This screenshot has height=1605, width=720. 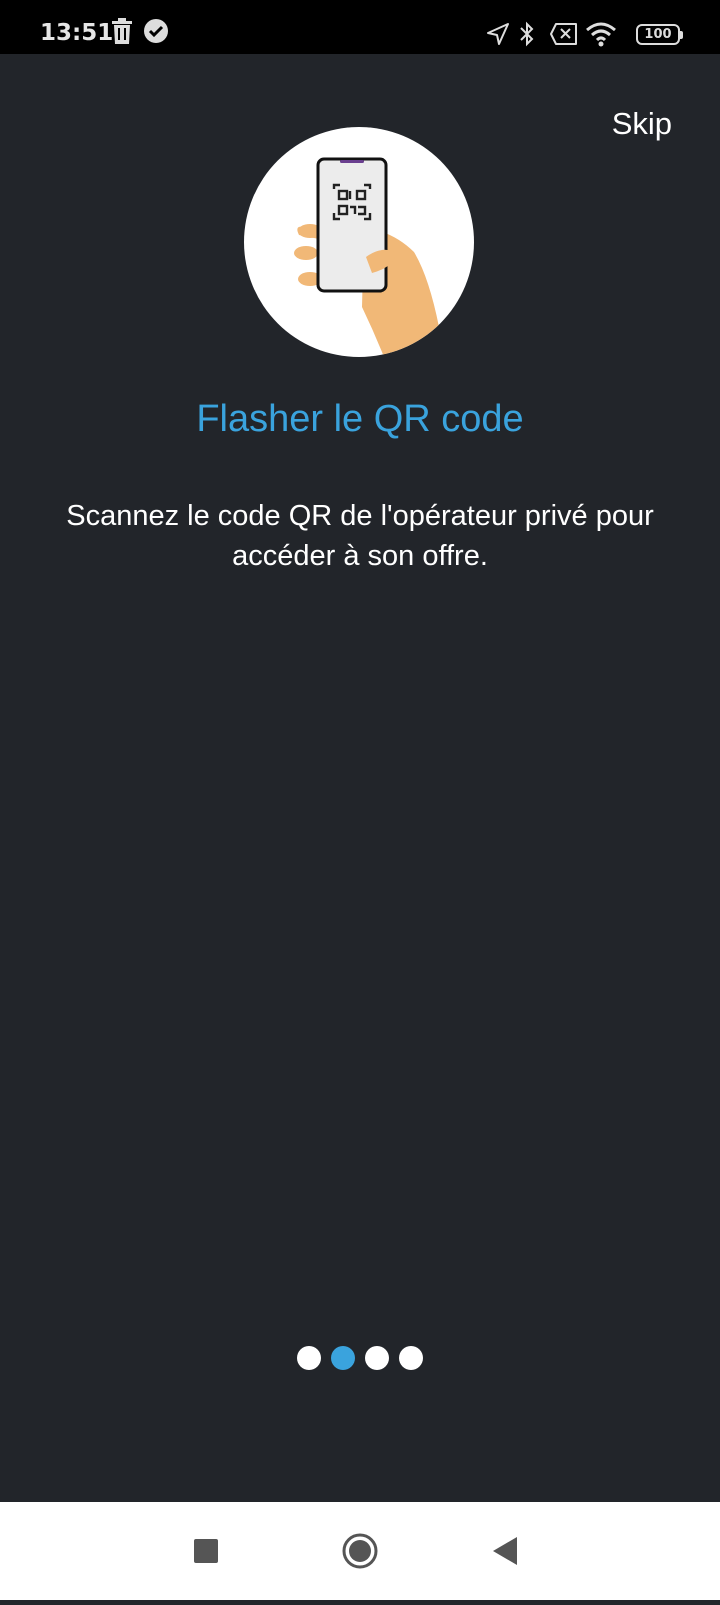 I want to click on battery-icon: 100, so click(x=659, y=34).